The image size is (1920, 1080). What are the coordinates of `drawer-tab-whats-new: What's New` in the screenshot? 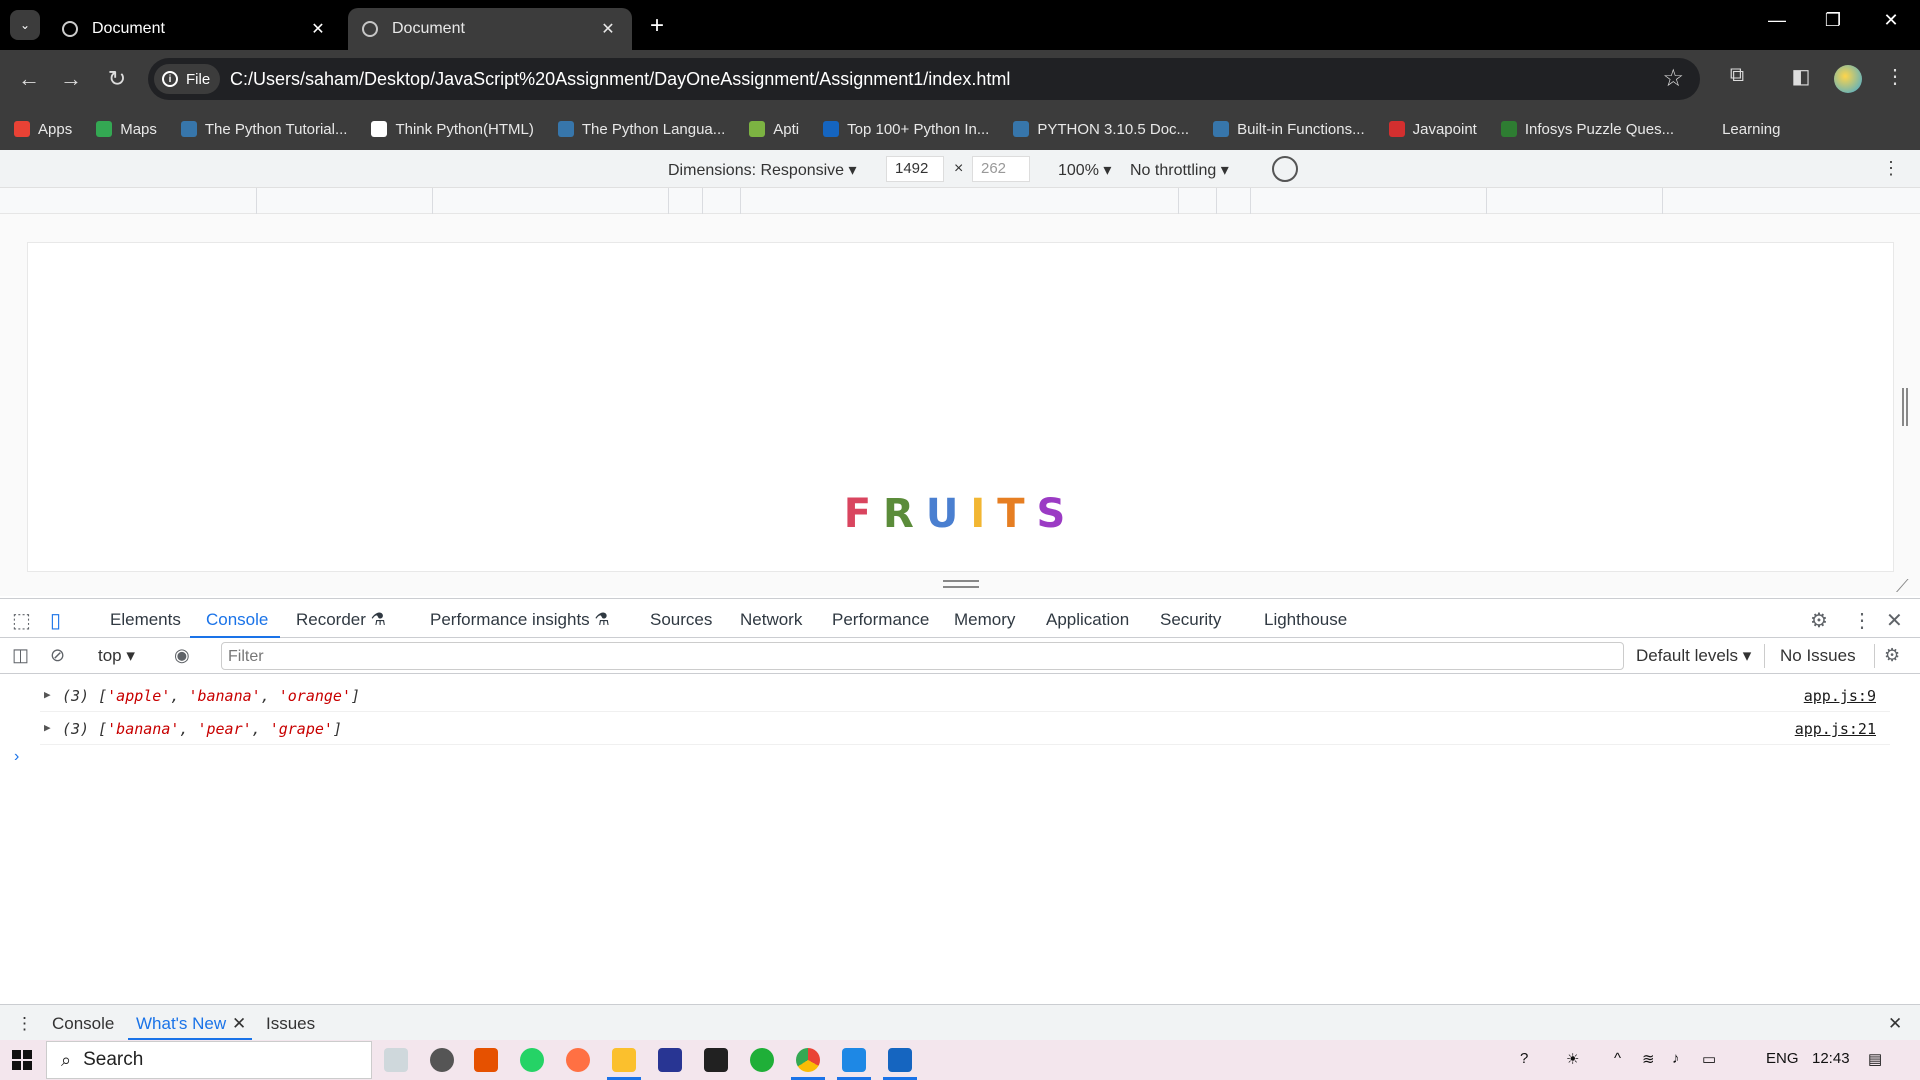 It's located at (181, 1024).